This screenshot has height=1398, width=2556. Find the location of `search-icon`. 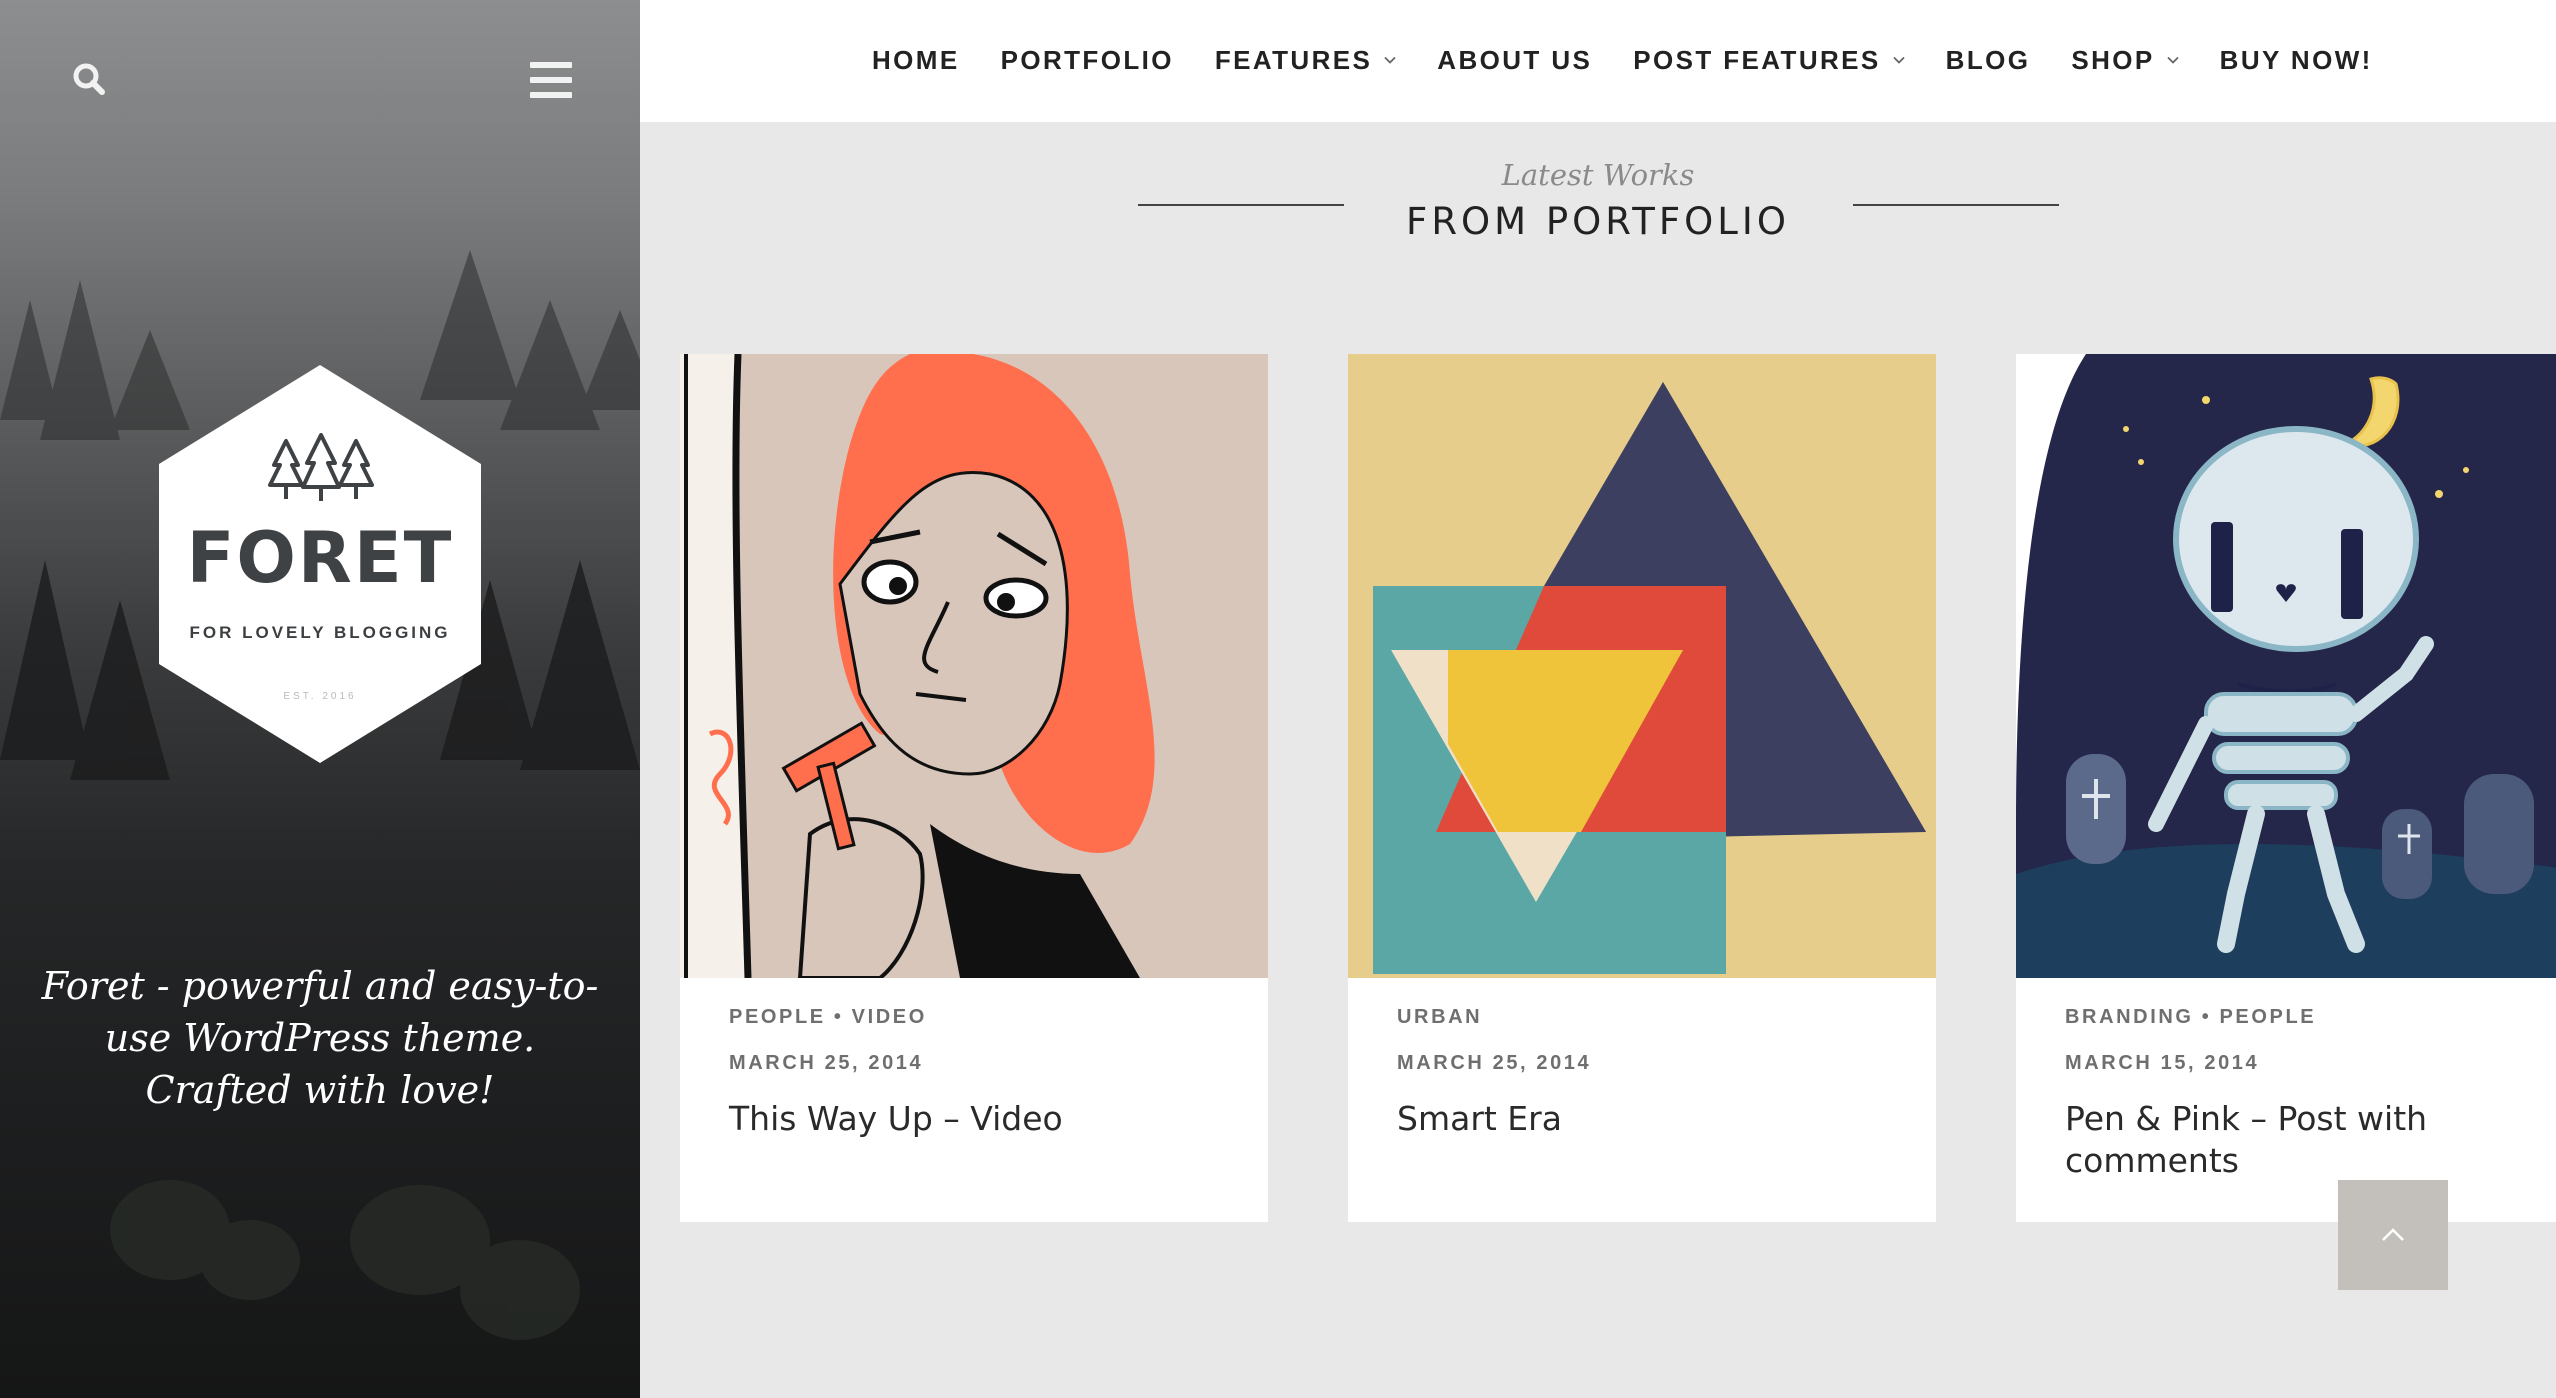

search-icon is located at coordinates (89, 79).